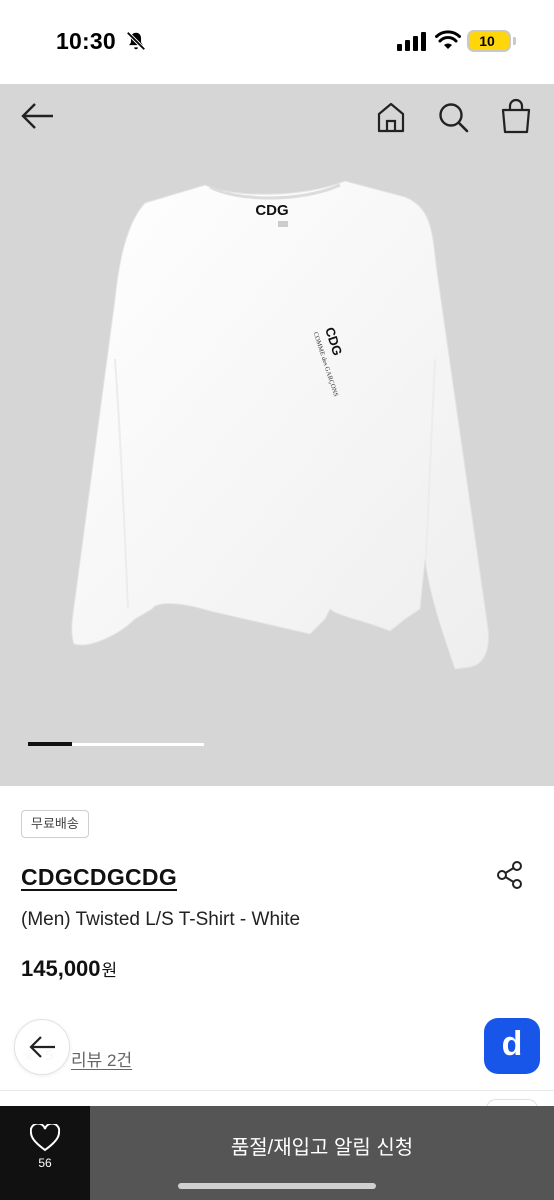 The width and height of the screenshot is (554, 1200). What do you see at coordinates (453, 117) in the screenshot?
I see `search-icon` at bounding box center [453, 117].